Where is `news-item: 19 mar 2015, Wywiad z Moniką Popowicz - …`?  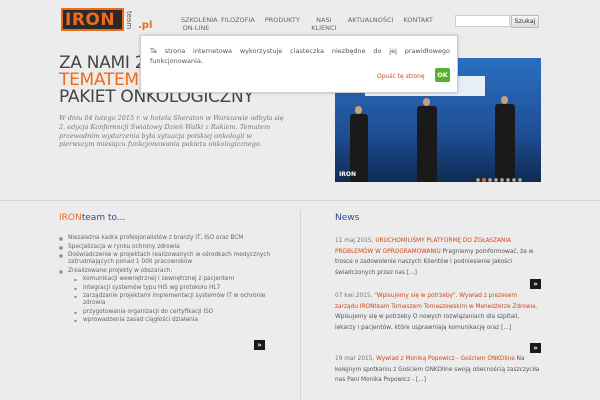 news-item: 19 mar 2015, Wywiad z Moniką Popowicz - … is located at coordinates (438, 370).